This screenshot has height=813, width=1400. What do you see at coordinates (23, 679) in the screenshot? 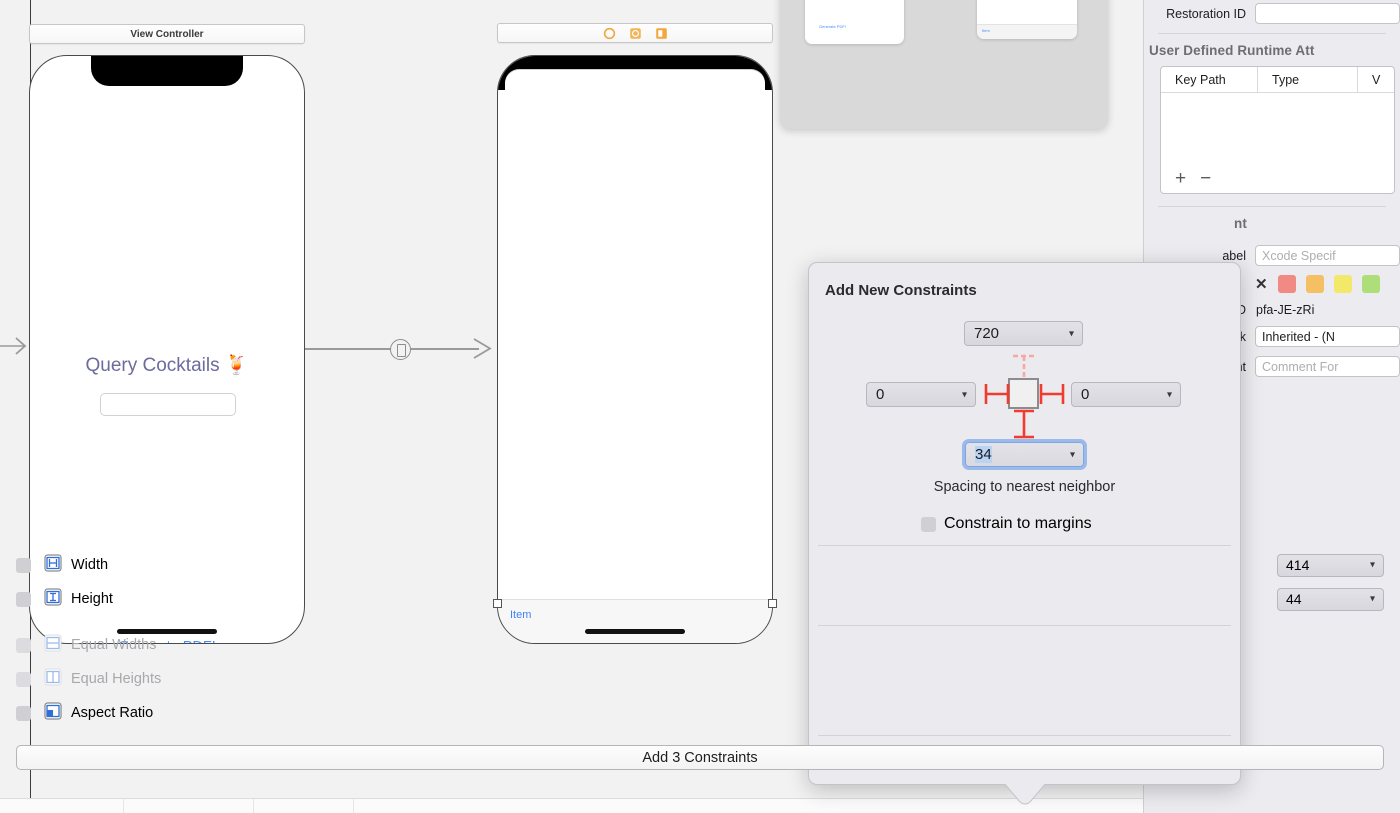
I see `equal-heights-checkbox` at bounding box center [23, 679].